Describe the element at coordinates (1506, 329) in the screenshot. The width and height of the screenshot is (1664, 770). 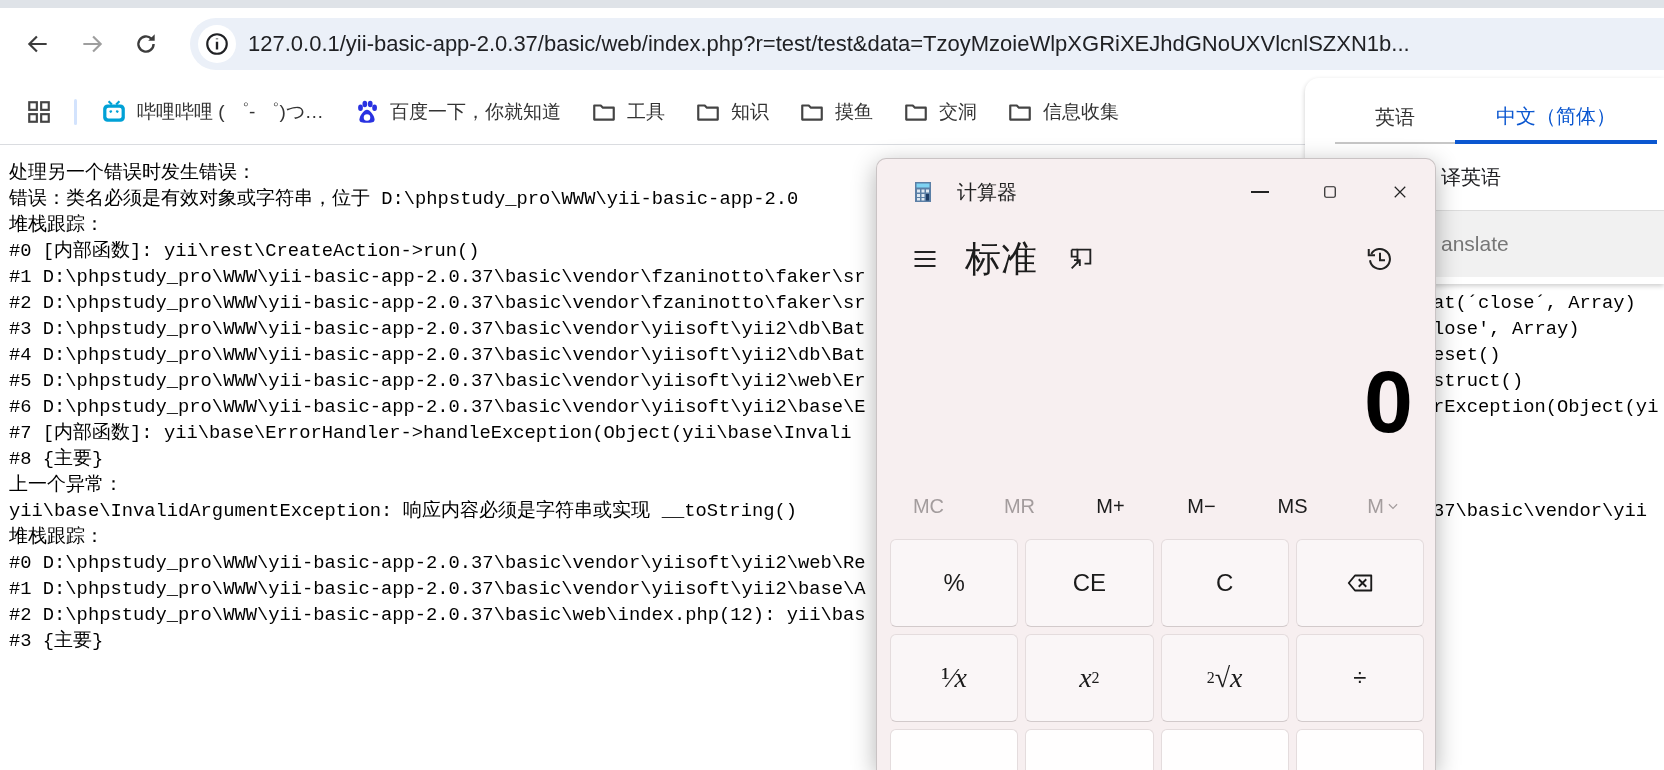
I see `error-line: lose', Array)` at that location.